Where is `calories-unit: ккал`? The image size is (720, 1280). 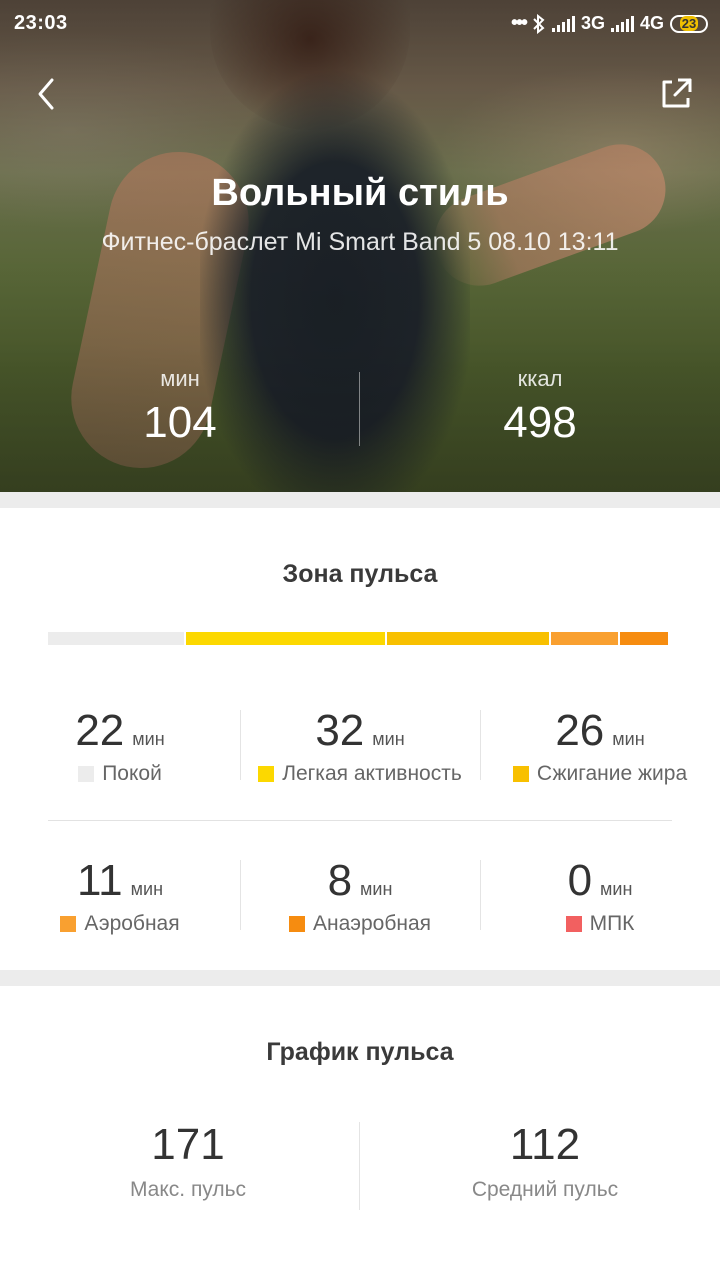
calories-unit: ккал is located at coordinates (540, 378).